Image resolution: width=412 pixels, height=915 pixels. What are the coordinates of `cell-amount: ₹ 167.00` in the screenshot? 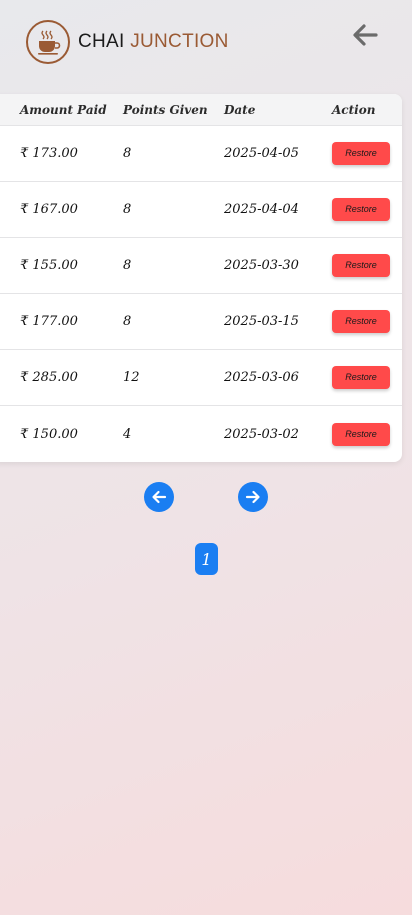 It's located at (49, 209).